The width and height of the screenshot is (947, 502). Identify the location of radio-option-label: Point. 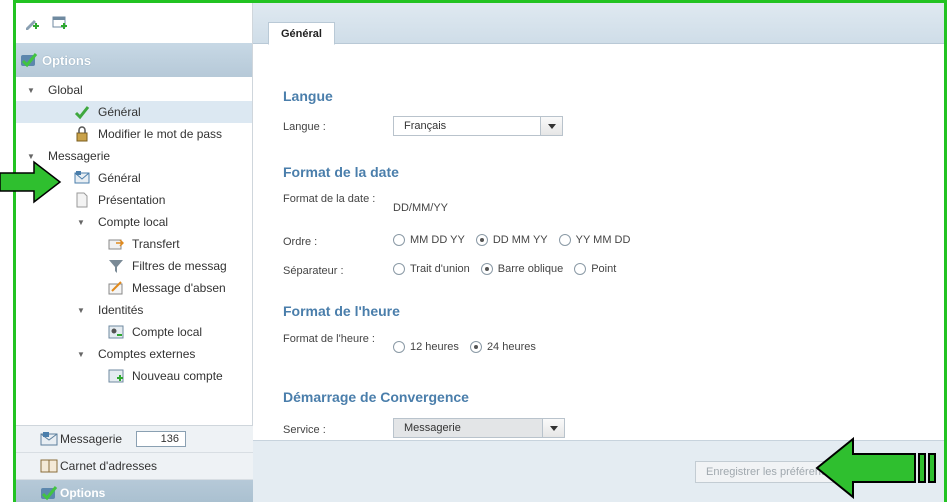
(604, 269).